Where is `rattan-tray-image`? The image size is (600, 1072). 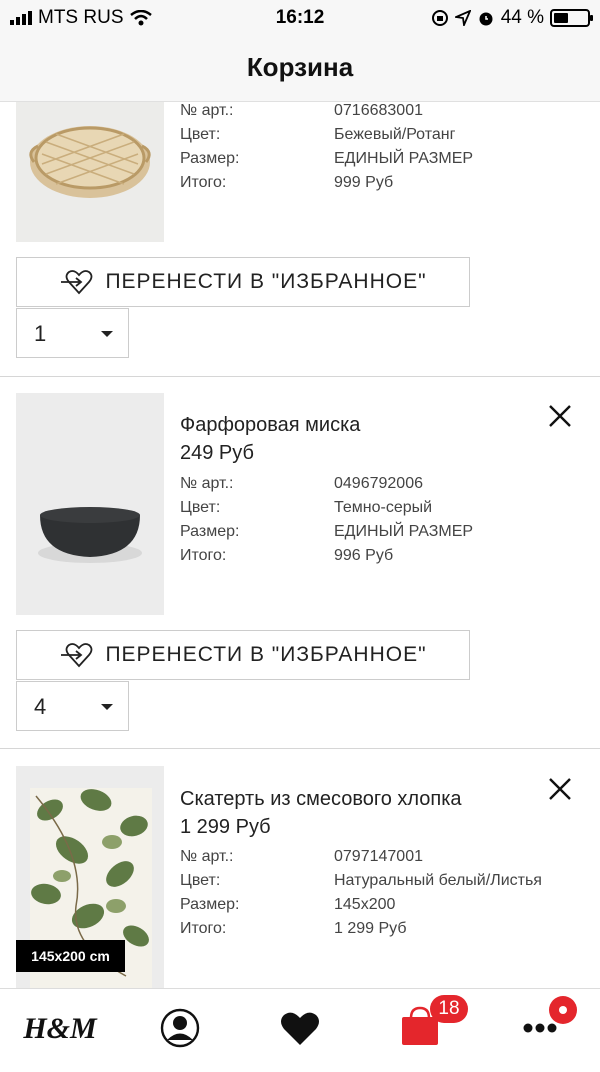
rattan-tray-image is located at coordinates (90, 172).